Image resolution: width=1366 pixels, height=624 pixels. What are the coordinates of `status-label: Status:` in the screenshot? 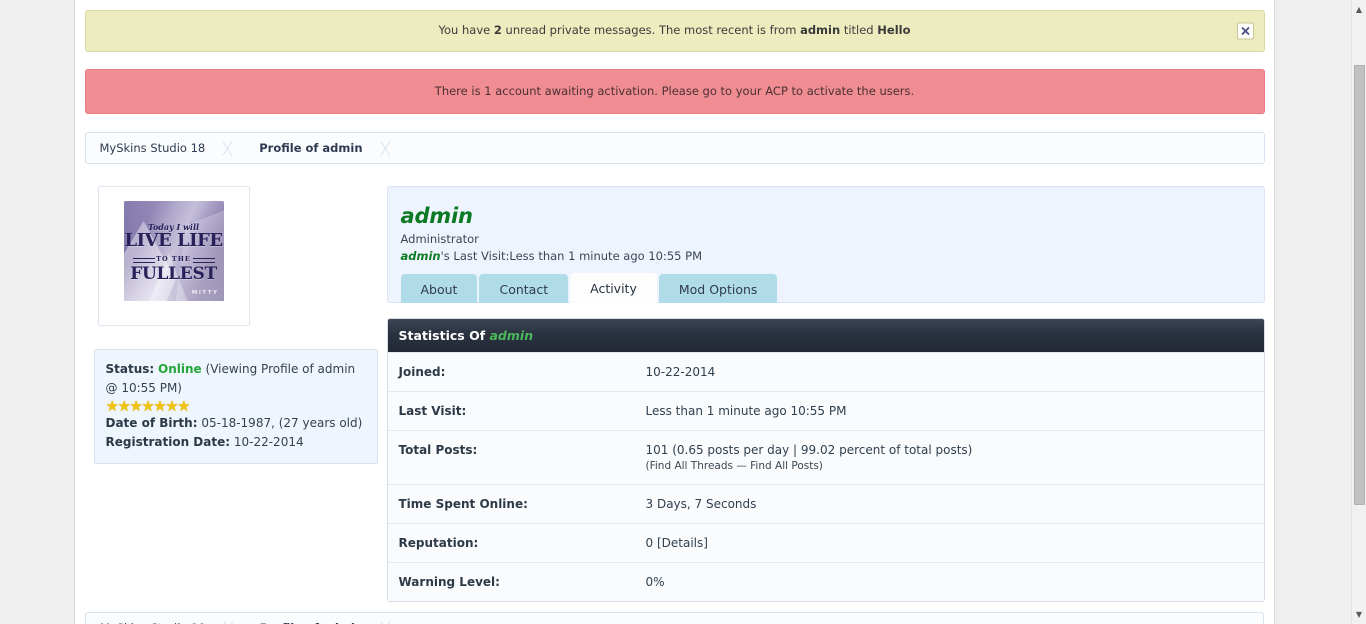 It's located at (130, 369).